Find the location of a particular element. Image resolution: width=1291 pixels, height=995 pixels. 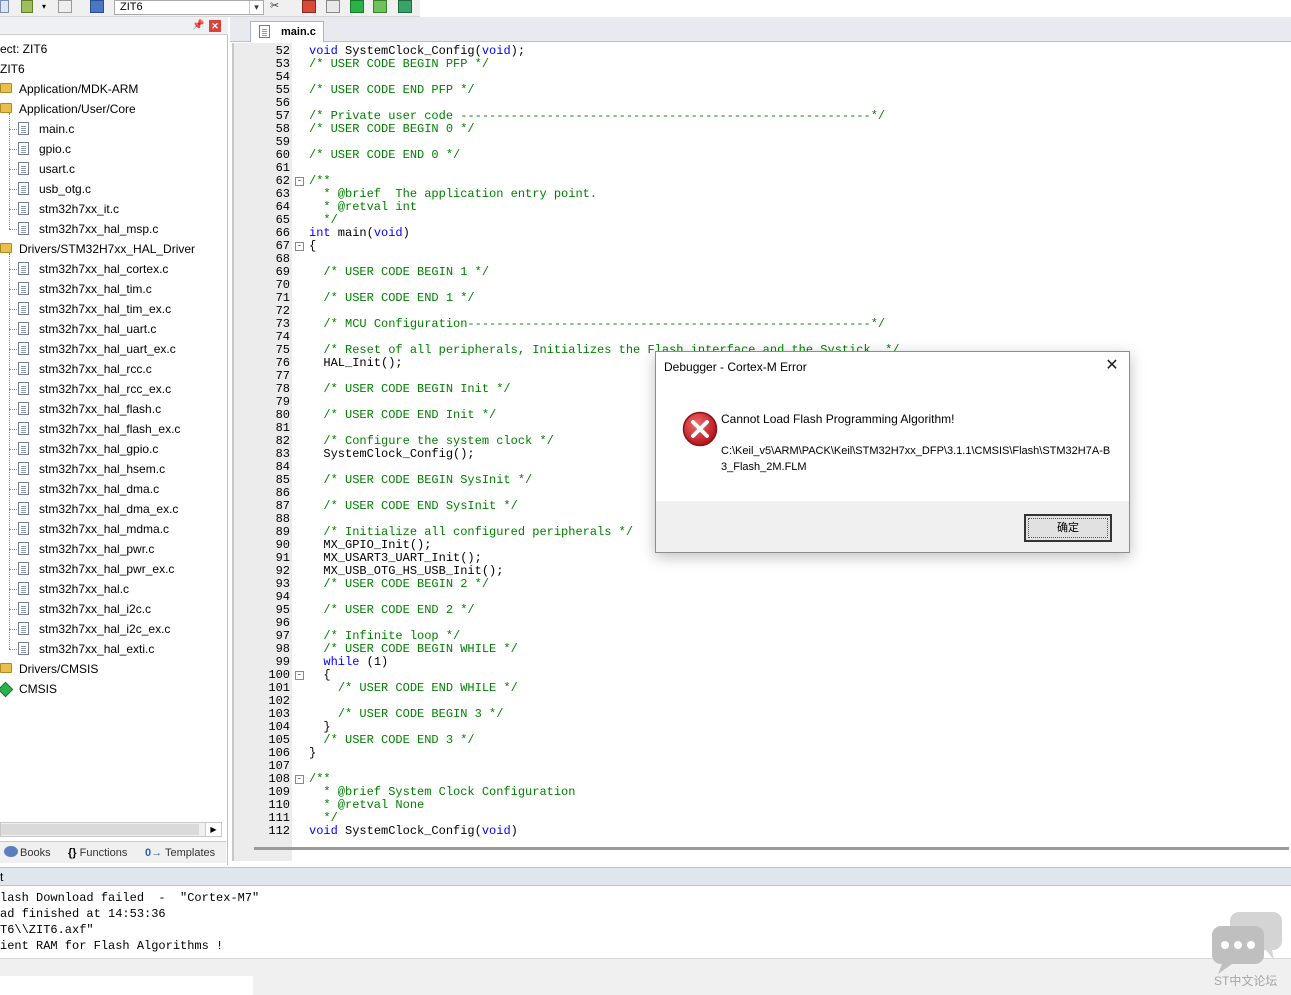

code-line: 93 /* USER CODE BEGIN 2 */ is located at coordinates (759, 584).